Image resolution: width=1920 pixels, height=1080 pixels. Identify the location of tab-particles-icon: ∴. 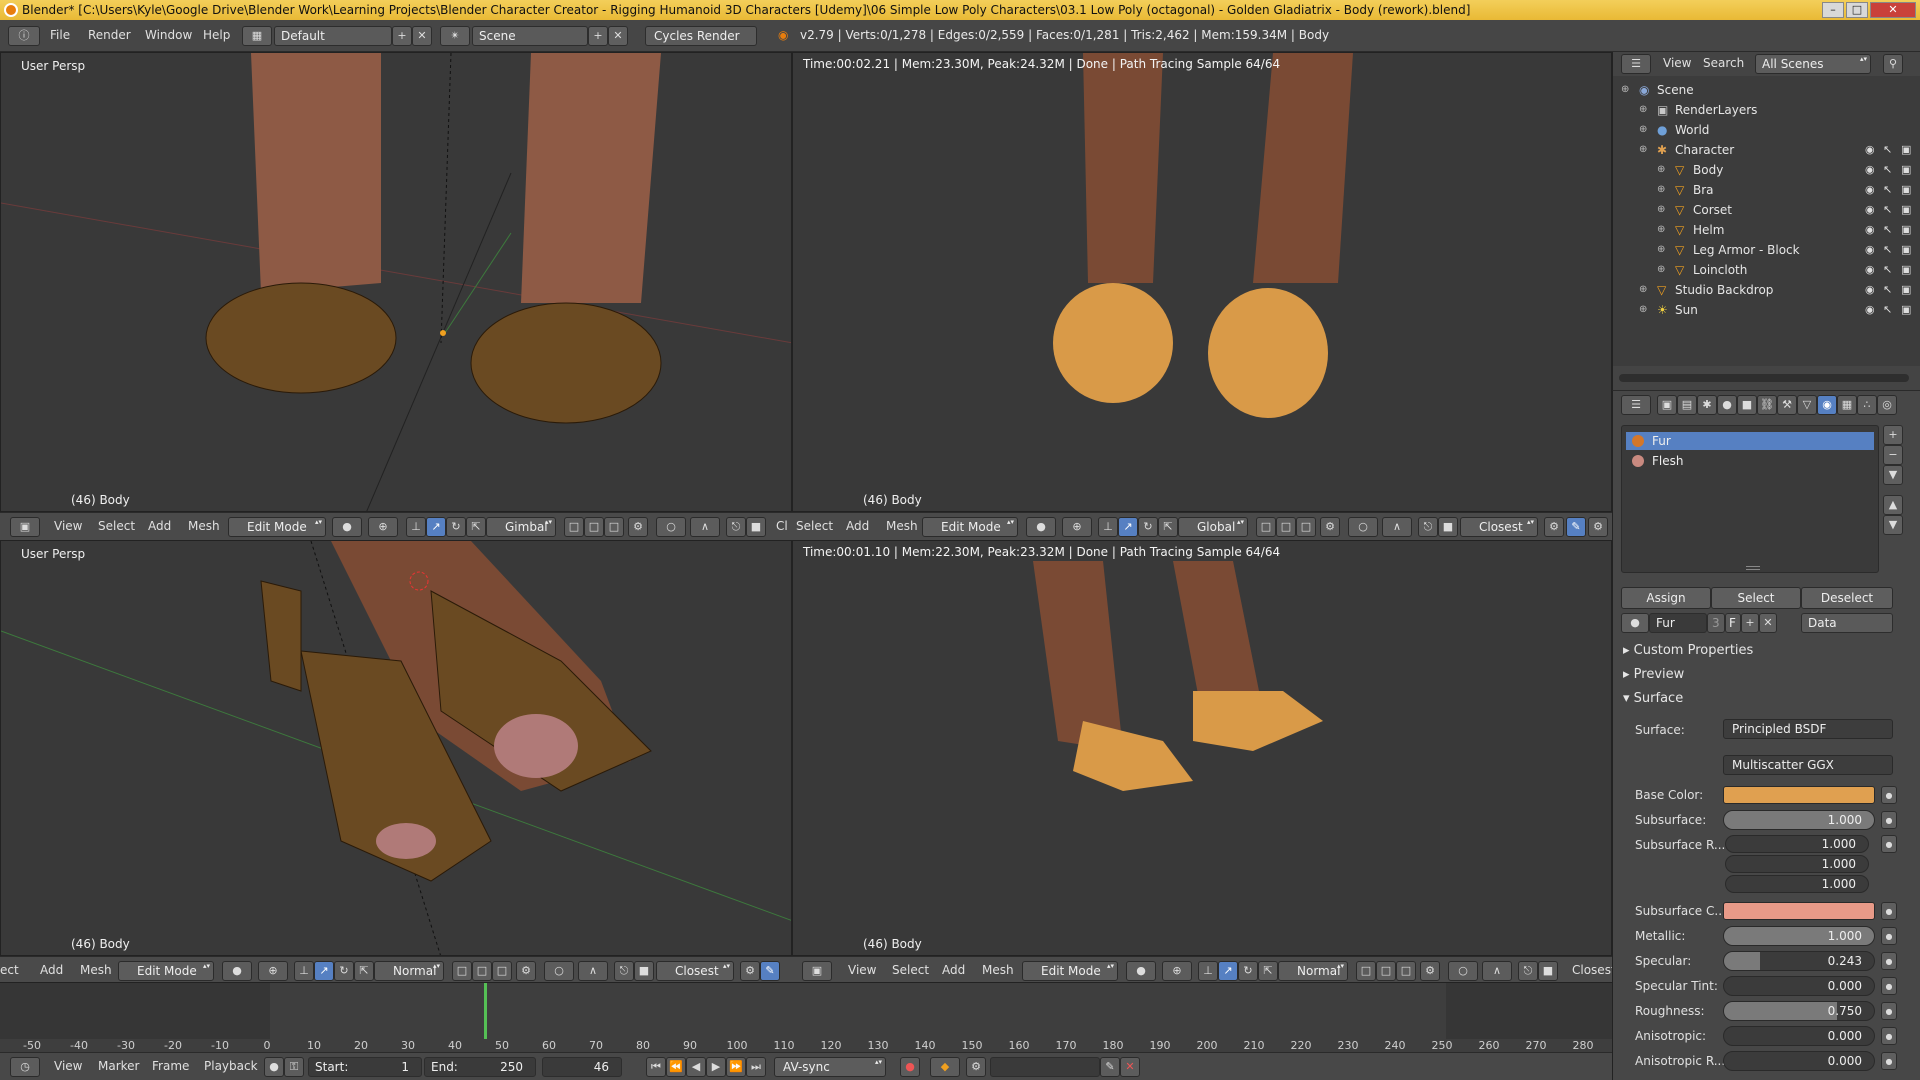
(1867, 405).